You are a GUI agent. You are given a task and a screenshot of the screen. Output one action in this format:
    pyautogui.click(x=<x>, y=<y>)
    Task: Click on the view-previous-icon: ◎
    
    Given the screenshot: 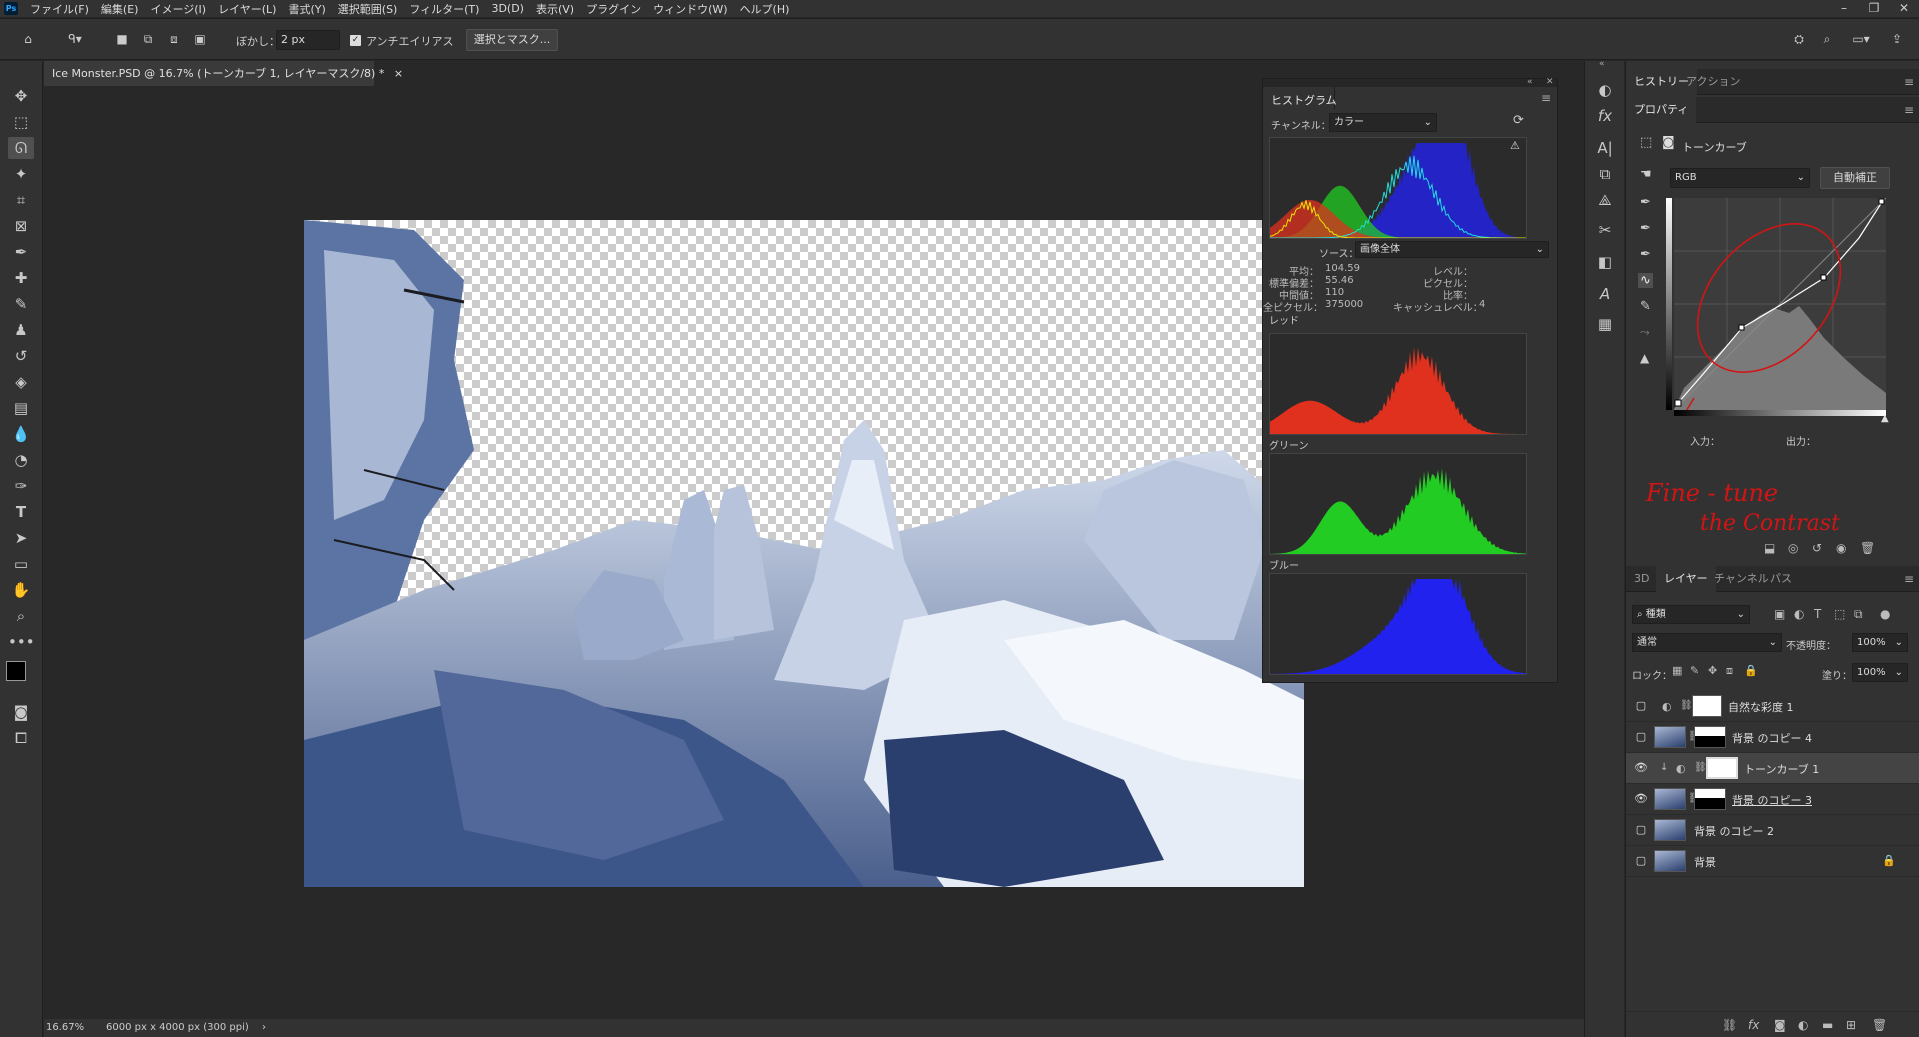 What is the action you would take?
    pyautogui.click(x=1793, y=548)
    